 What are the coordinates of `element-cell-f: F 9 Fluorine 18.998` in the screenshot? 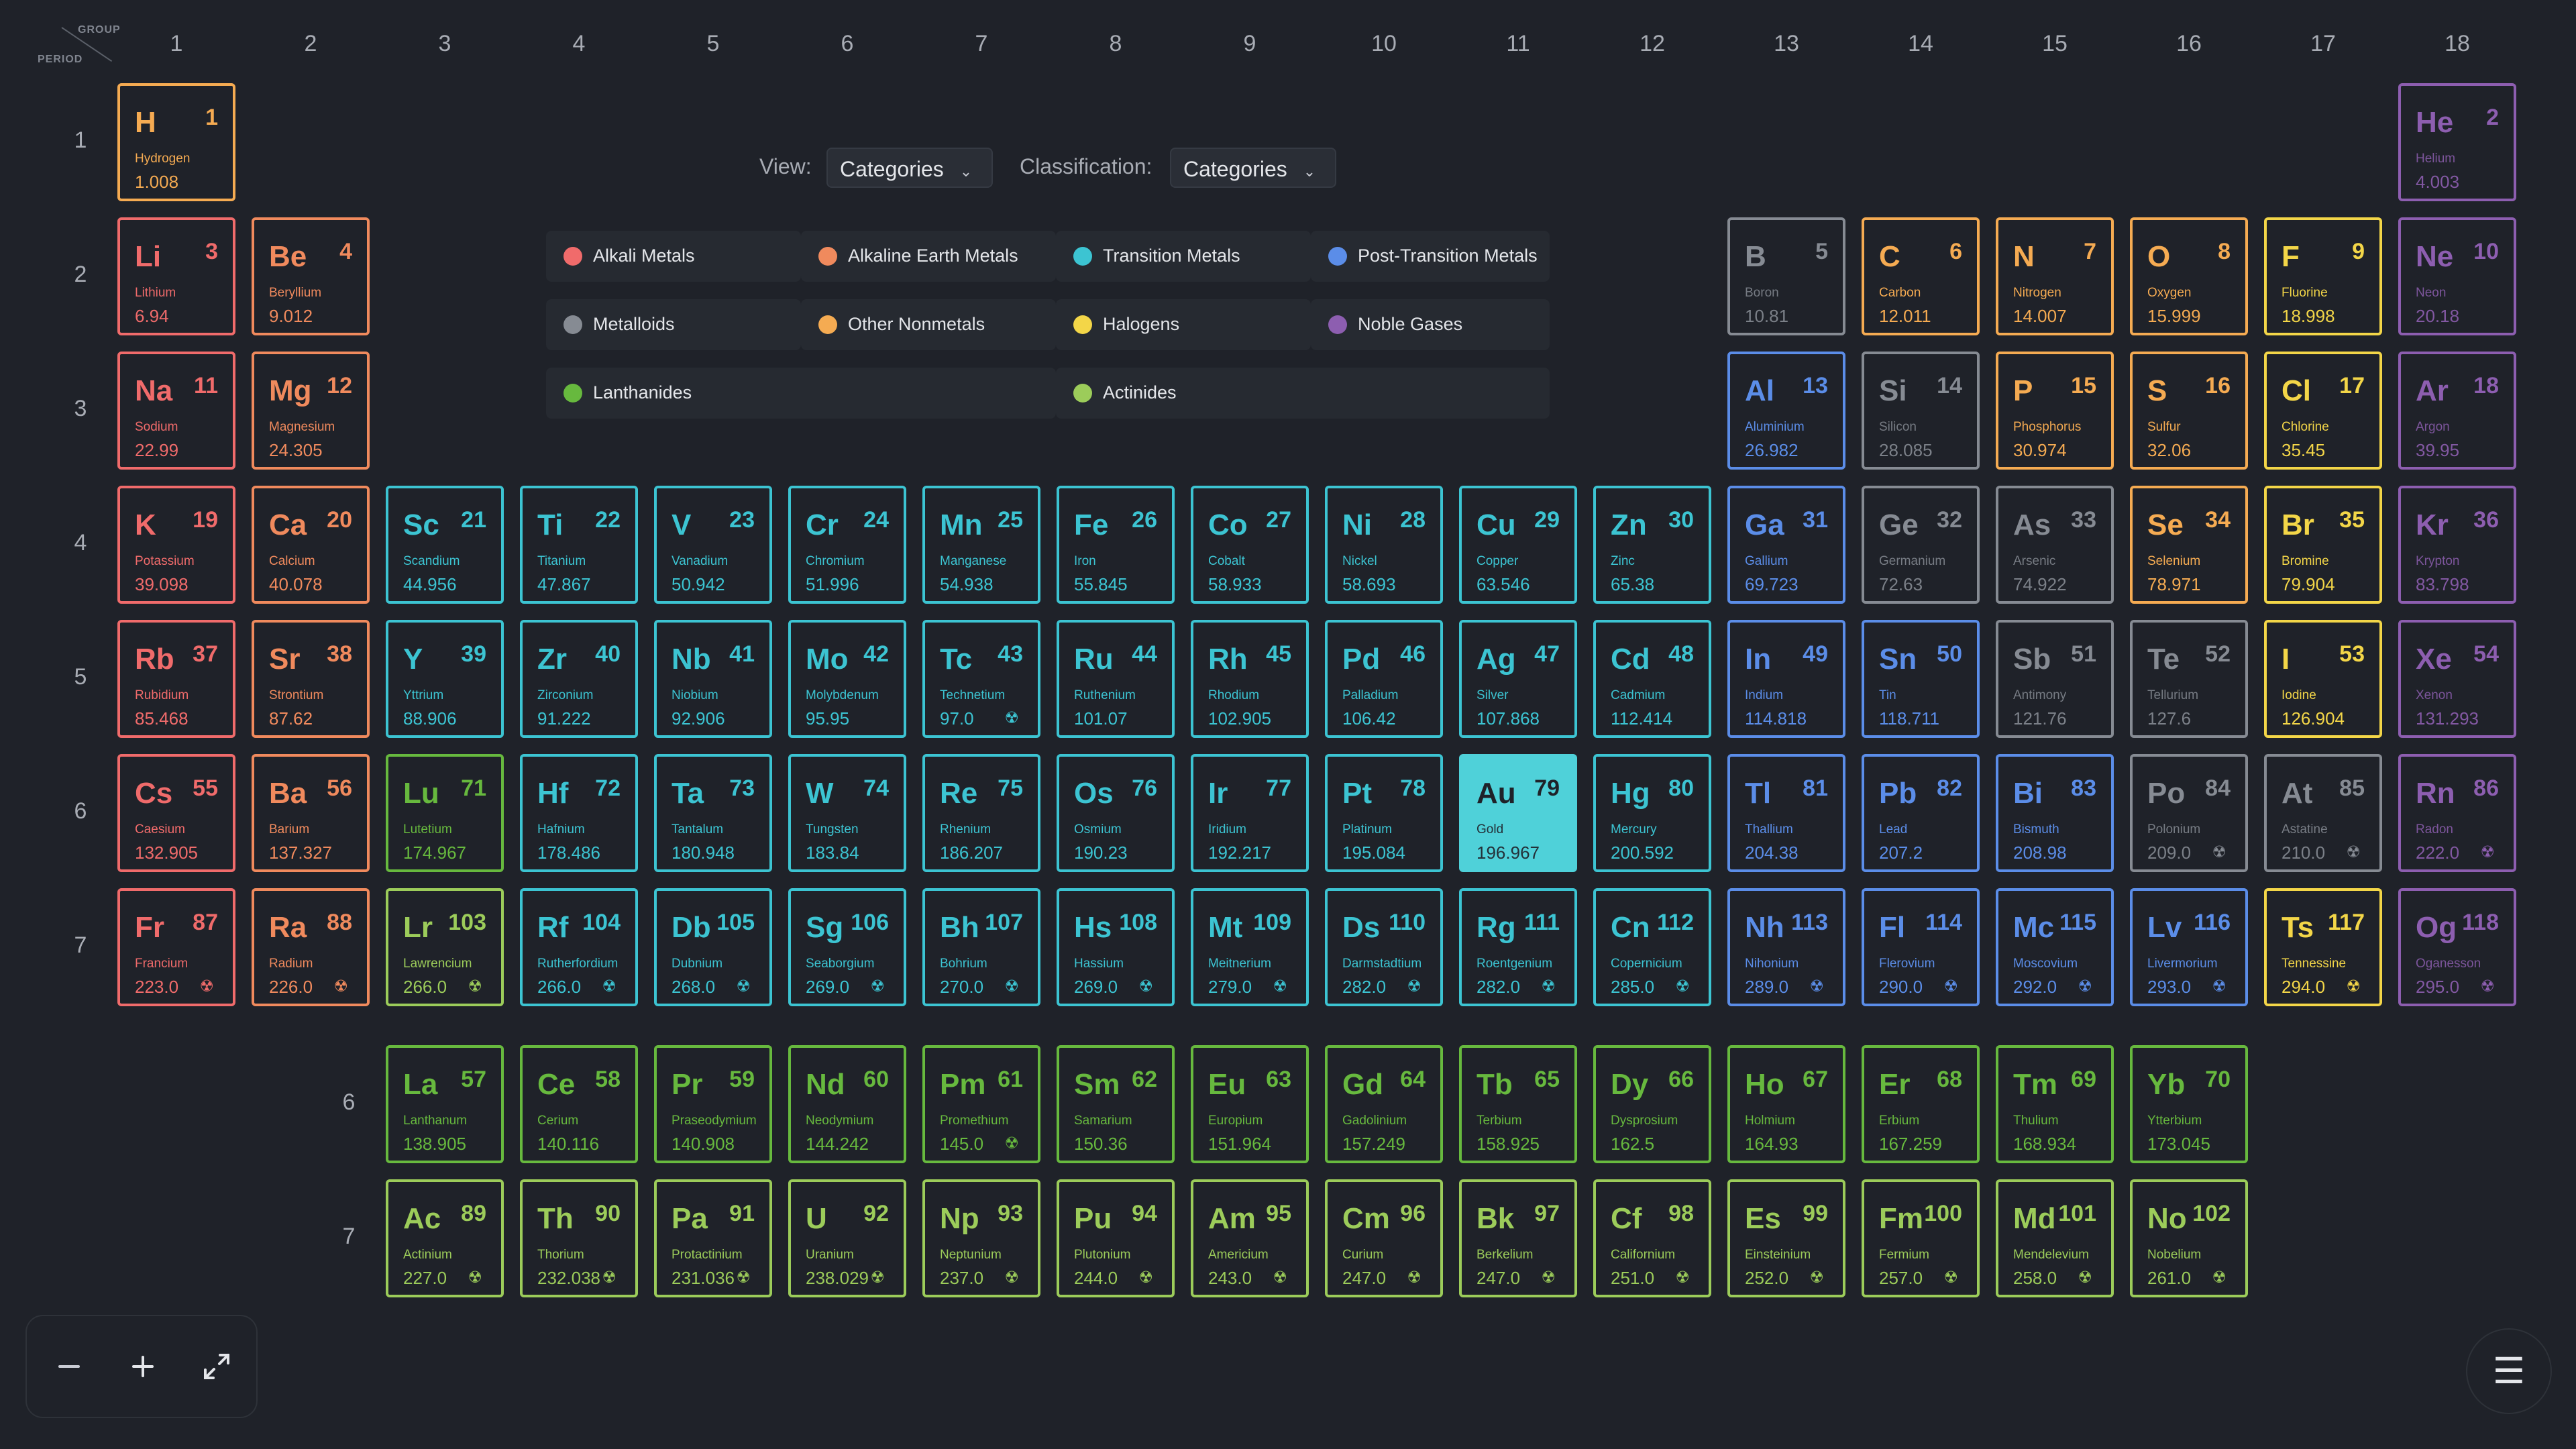 It's located at (2323, 276).